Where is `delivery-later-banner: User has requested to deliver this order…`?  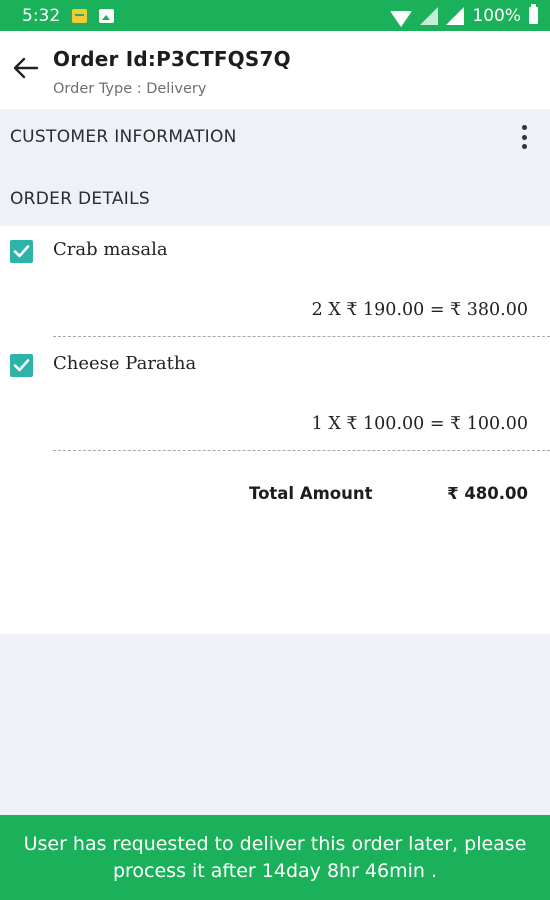 delivery-later-banner: User has requested to deliver this order… is located at coordinates (275, 857).